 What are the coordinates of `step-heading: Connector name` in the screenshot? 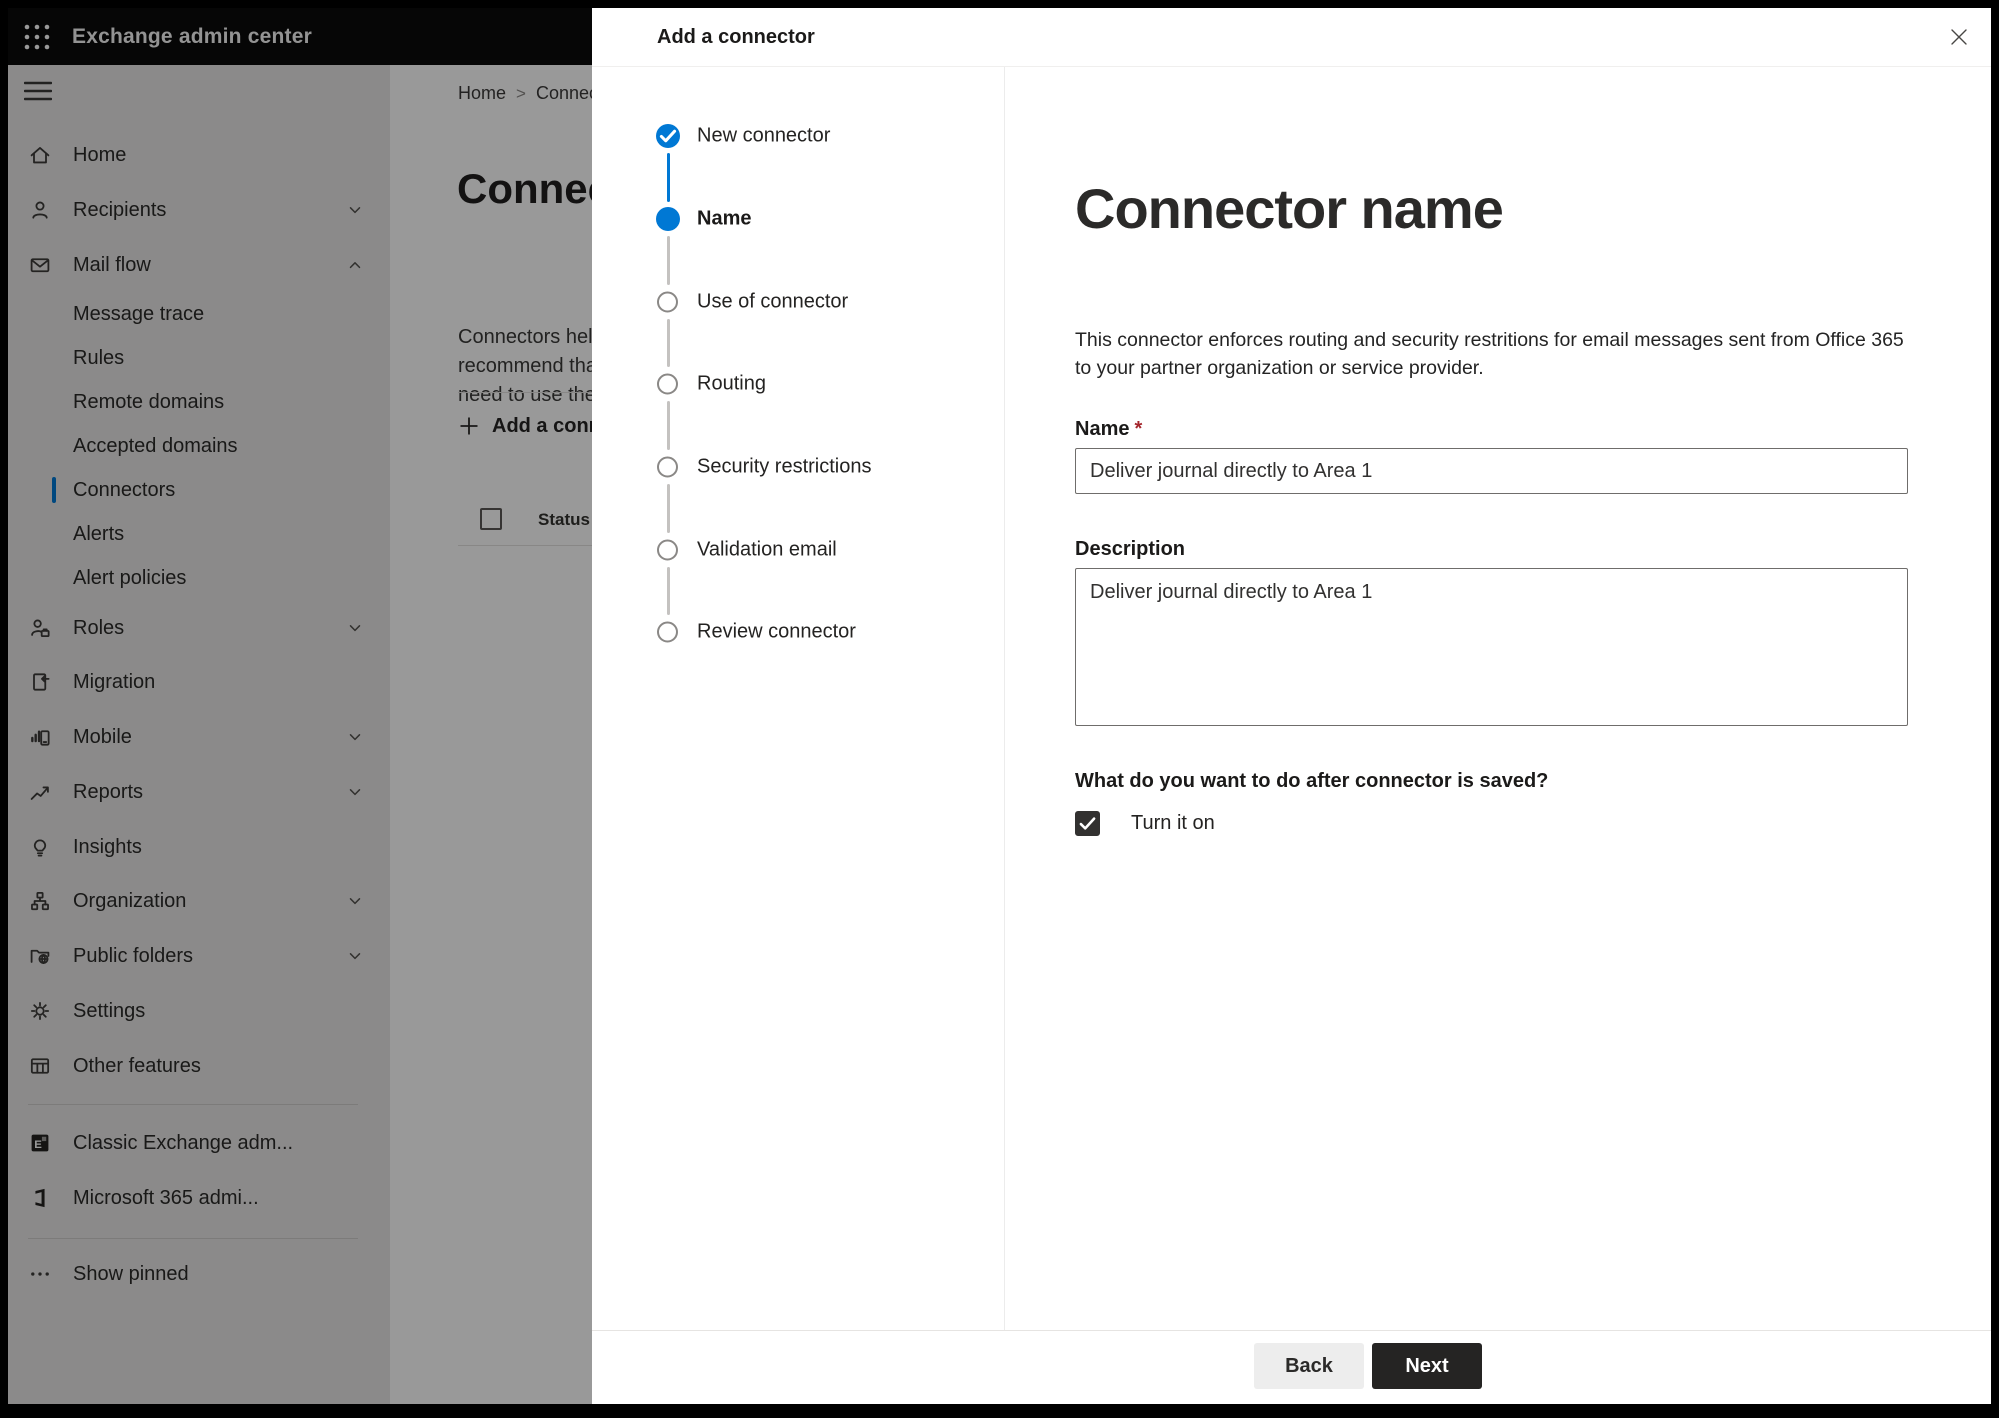 It's located at (1289, 208).